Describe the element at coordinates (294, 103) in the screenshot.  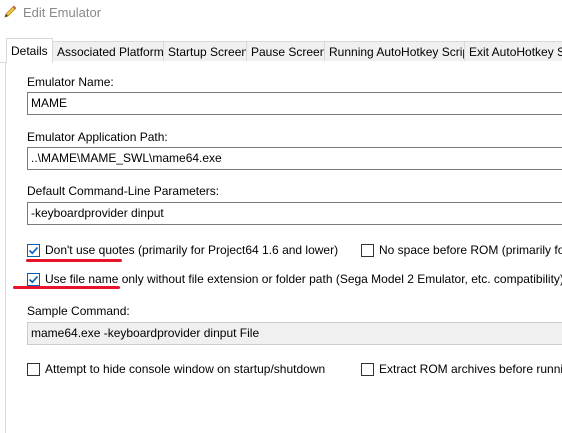
I see `emulator-name-input: MAME` at that location.